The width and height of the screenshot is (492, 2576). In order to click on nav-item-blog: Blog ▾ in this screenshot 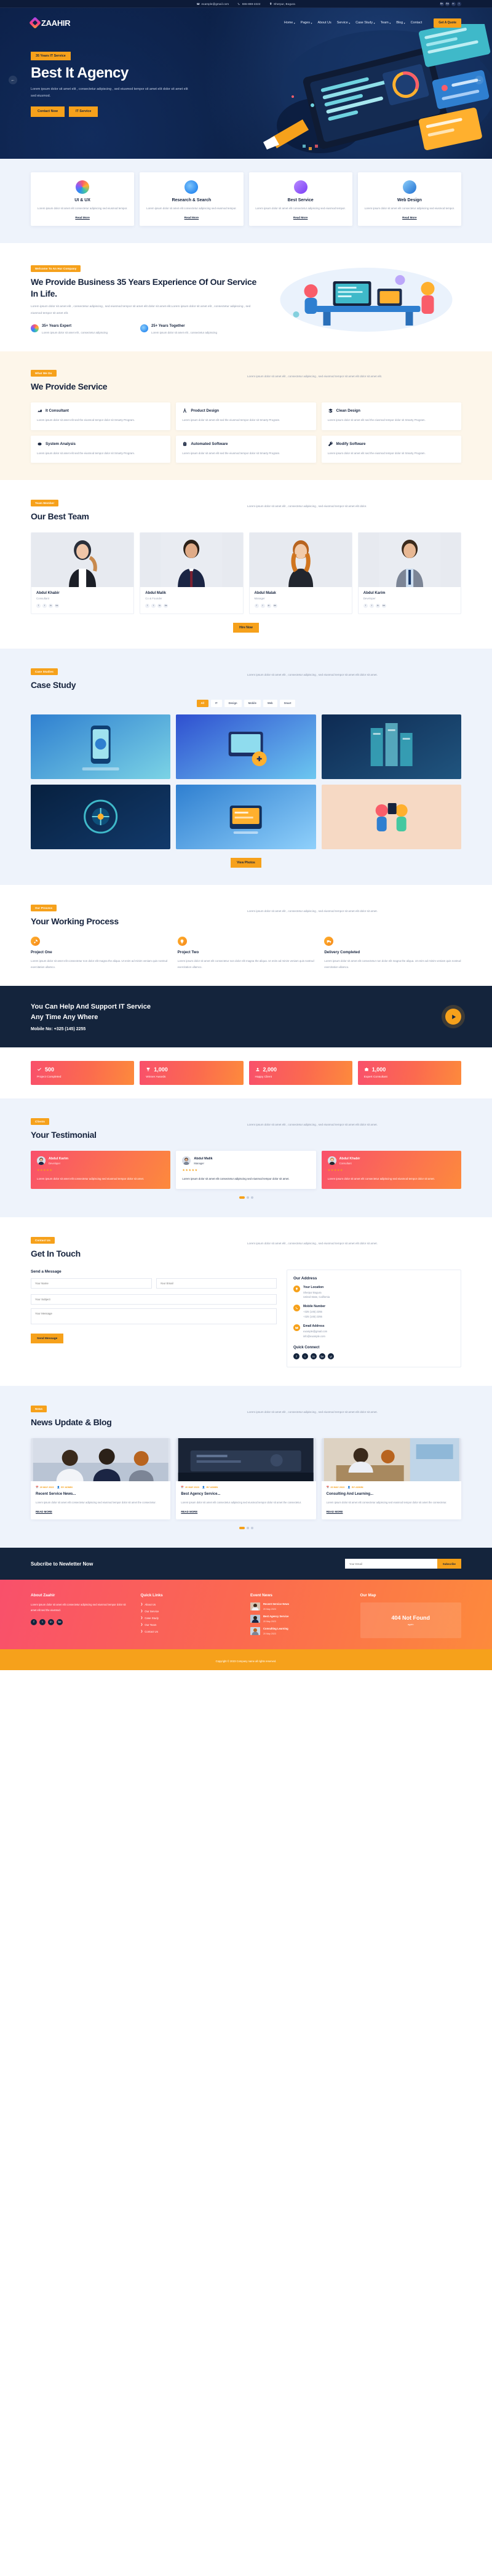, I will do `click(400, 23)`.